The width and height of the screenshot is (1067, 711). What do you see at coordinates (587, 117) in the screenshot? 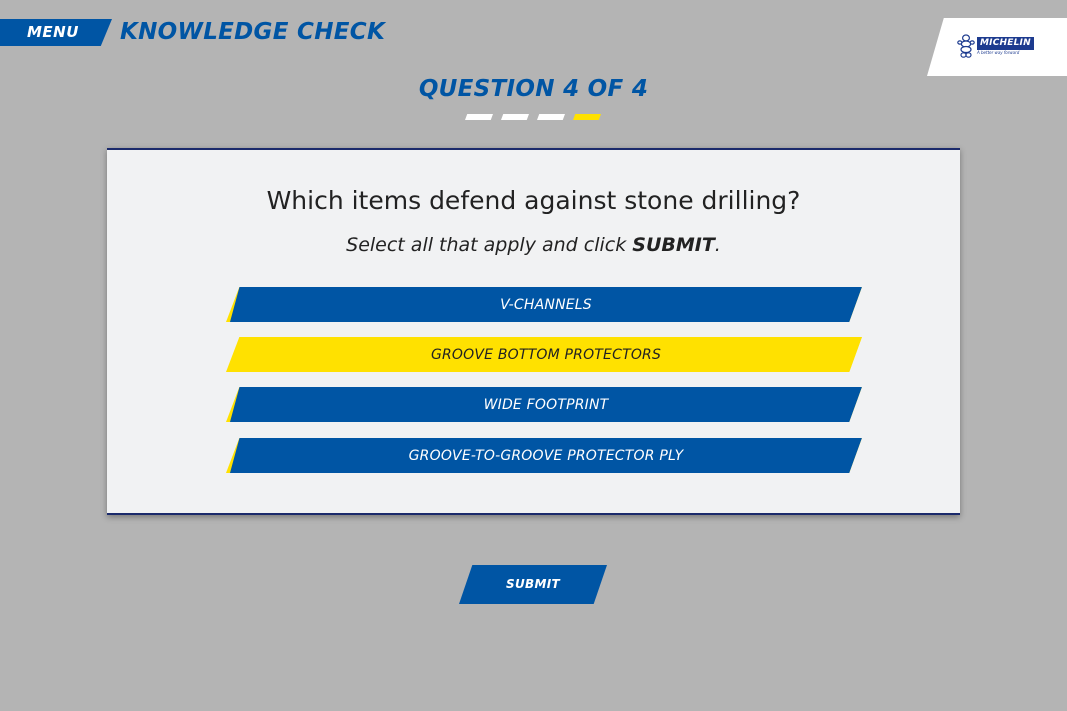
I see `progress-segment-current` at bounding box center [587, 117].